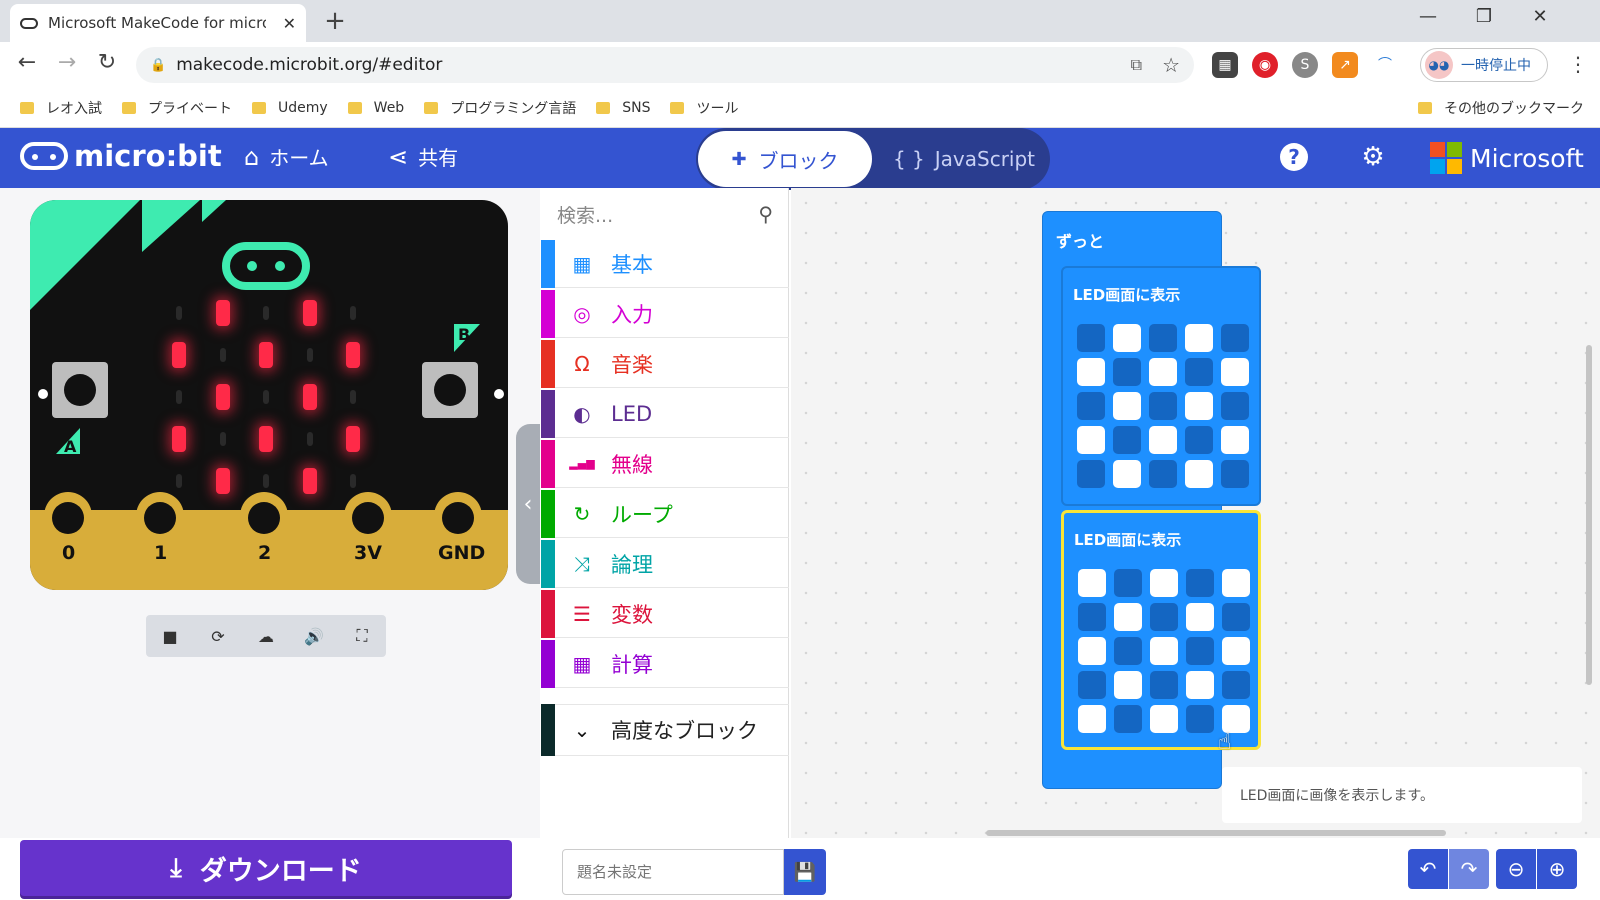  Describe the element at coordinates (1136, 65) in the screenshot. I see `translate-icon: ⧉` at that location.